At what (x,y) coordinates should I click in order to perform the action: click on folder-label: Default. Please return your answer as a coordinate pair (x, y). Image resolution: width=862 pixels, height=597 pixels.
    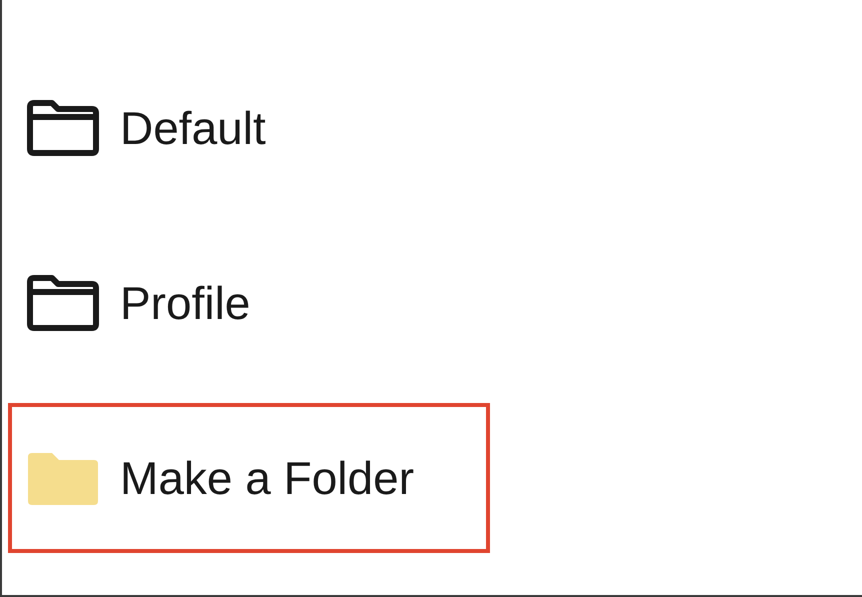
    Looking at the image, I should click on (193, 128).